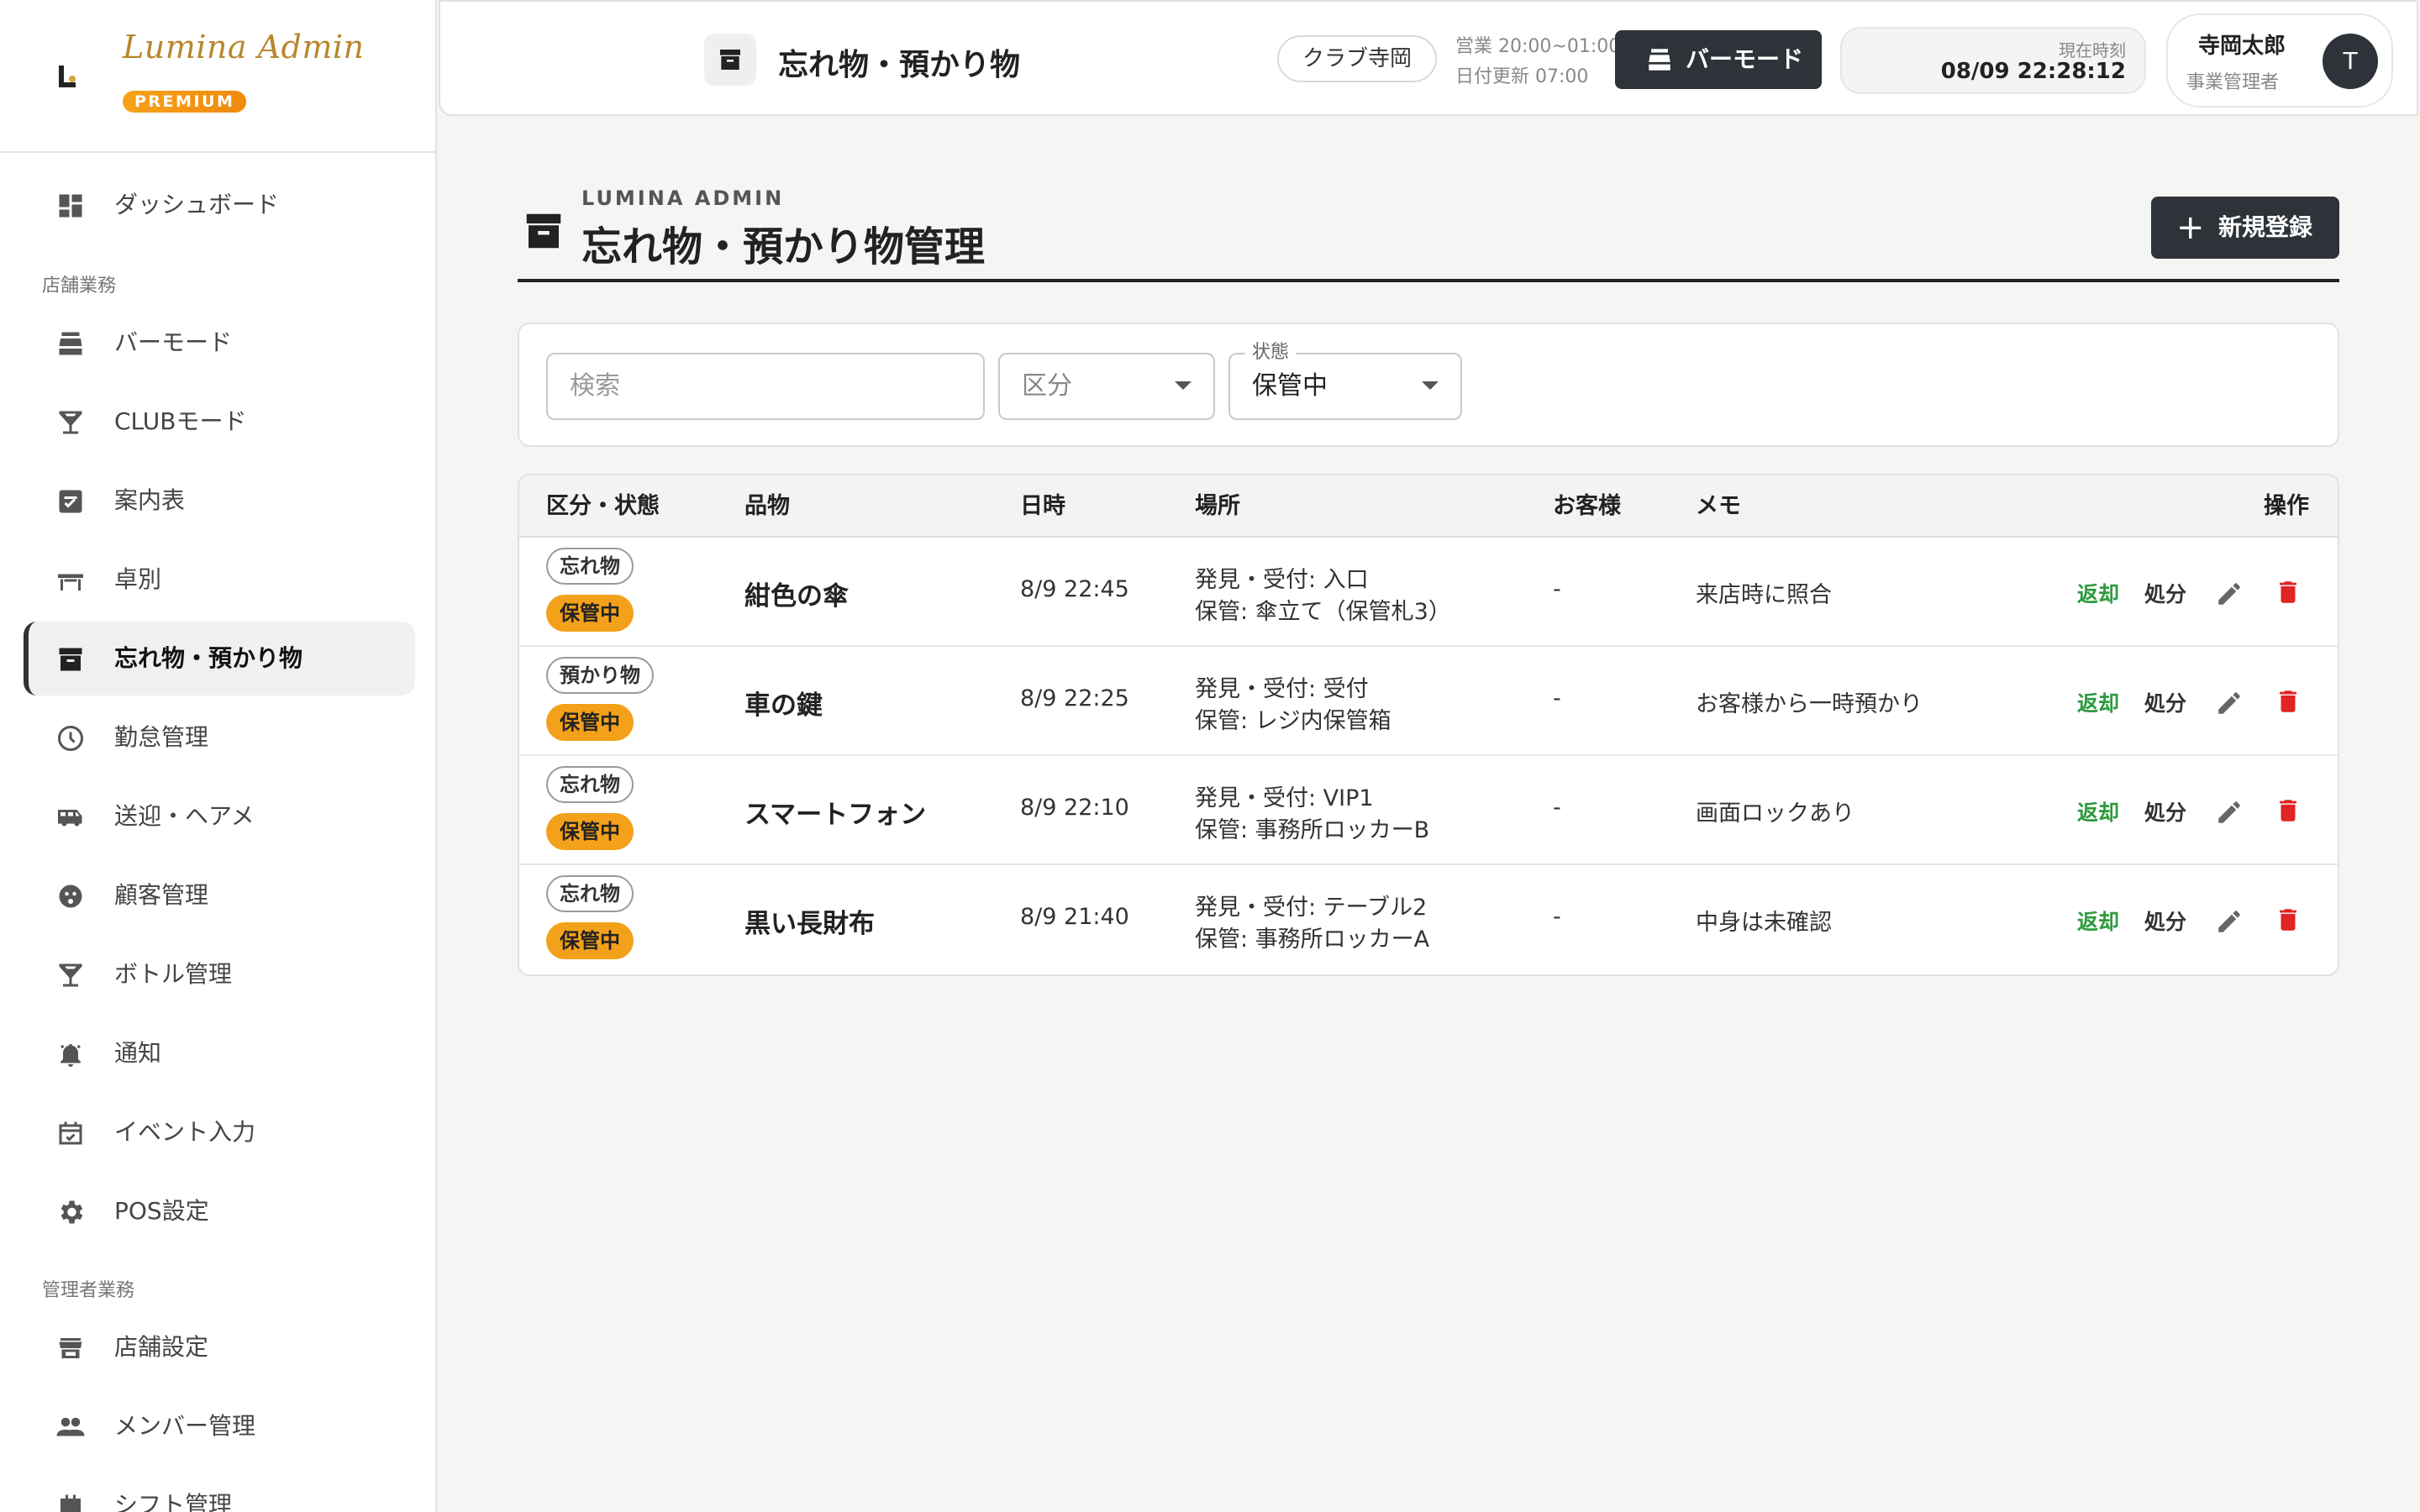 This screenshot has width=2420, height=1512. Describe the element at coordinates (1217, 506) in the screenshot. I see `header-location: 場所` at that location.